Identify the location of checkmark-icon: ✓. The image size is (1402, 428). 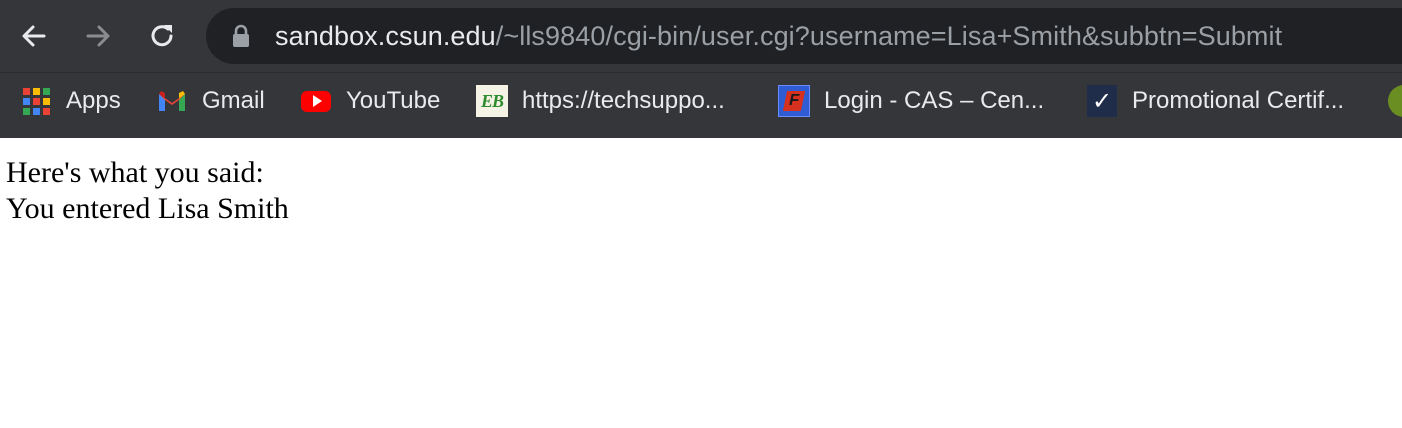
(1102, 101).